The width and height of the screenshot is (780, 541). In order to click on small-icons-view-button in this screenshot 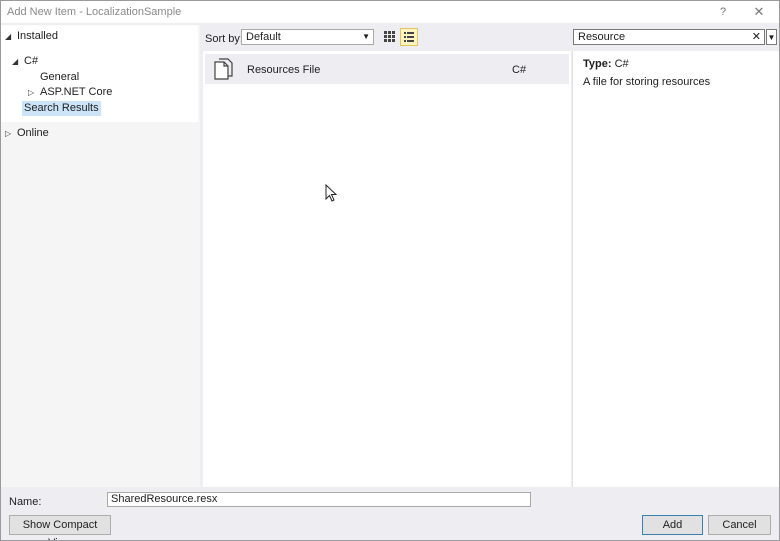, I will do `click(409, 37)`.